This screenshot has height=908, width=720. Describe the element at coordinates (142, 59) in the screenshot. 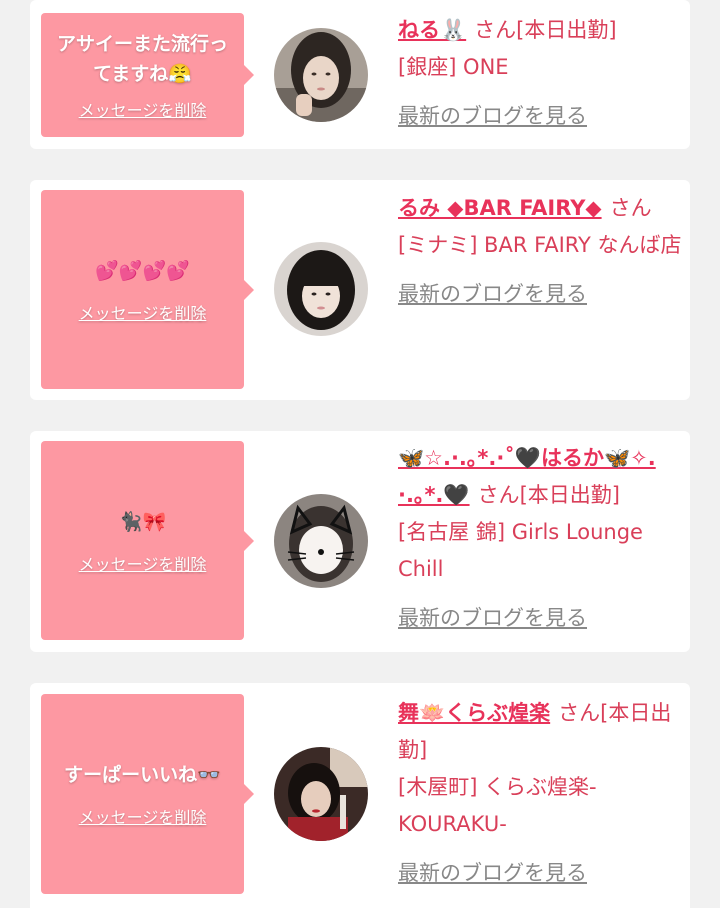

I see `message-text: アサイーまた流行ってますね😤` at that location.